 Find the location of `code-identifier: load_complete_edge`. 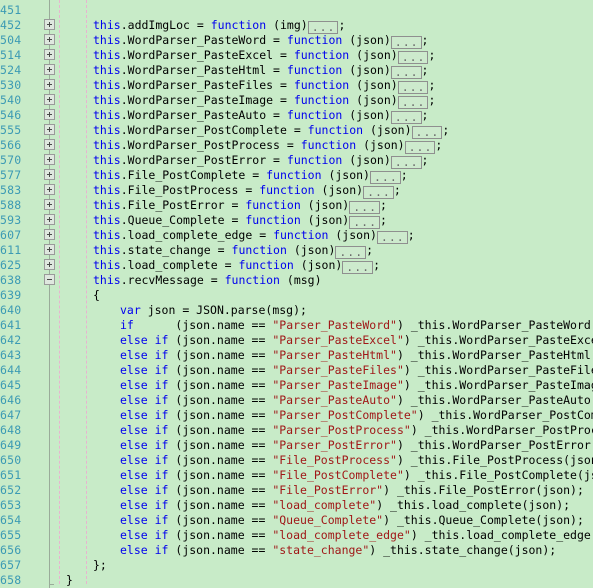

code-identifier: load_complete_edge is located at coordinates (193, 235).